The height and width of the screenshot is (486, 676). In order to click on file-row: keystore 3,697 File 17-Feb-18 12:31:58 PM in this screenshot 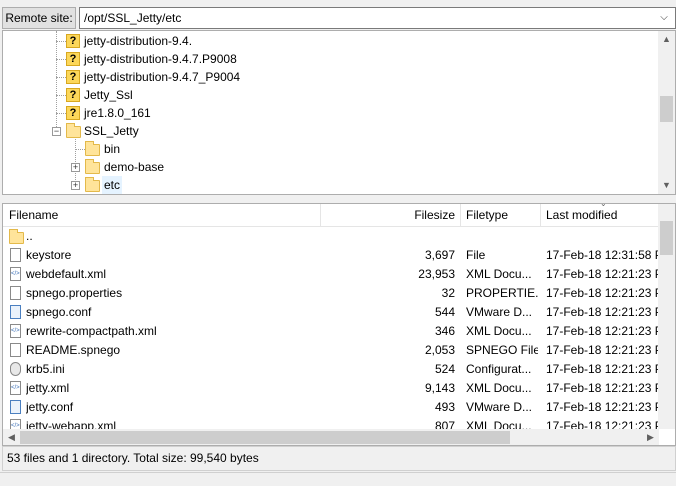, I will do `click(331, 255)`.